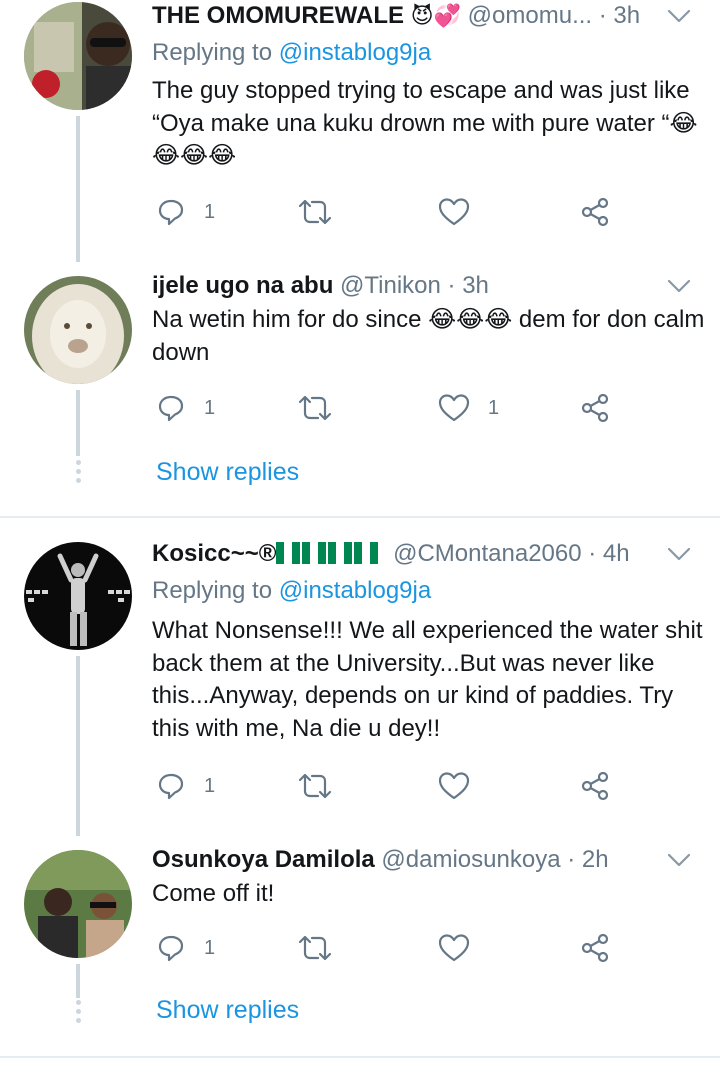 This screenshot has height=1080, width=720. I want to click on nigeria-flags, so click(328, 553).